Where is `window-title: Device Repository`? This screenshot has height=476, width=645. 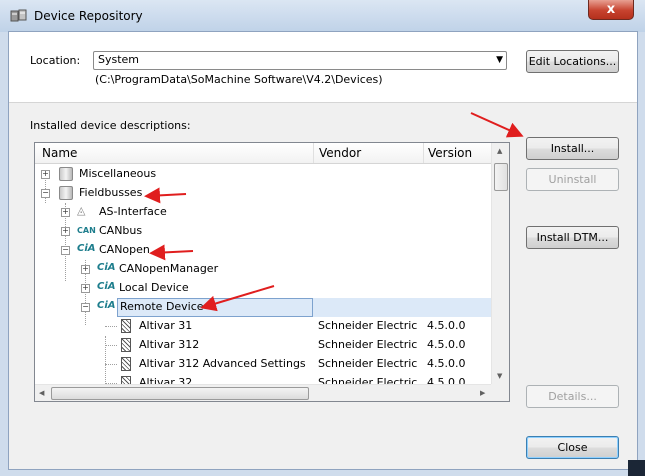
window-title: Device Repository is located at coordinates (88, 16).